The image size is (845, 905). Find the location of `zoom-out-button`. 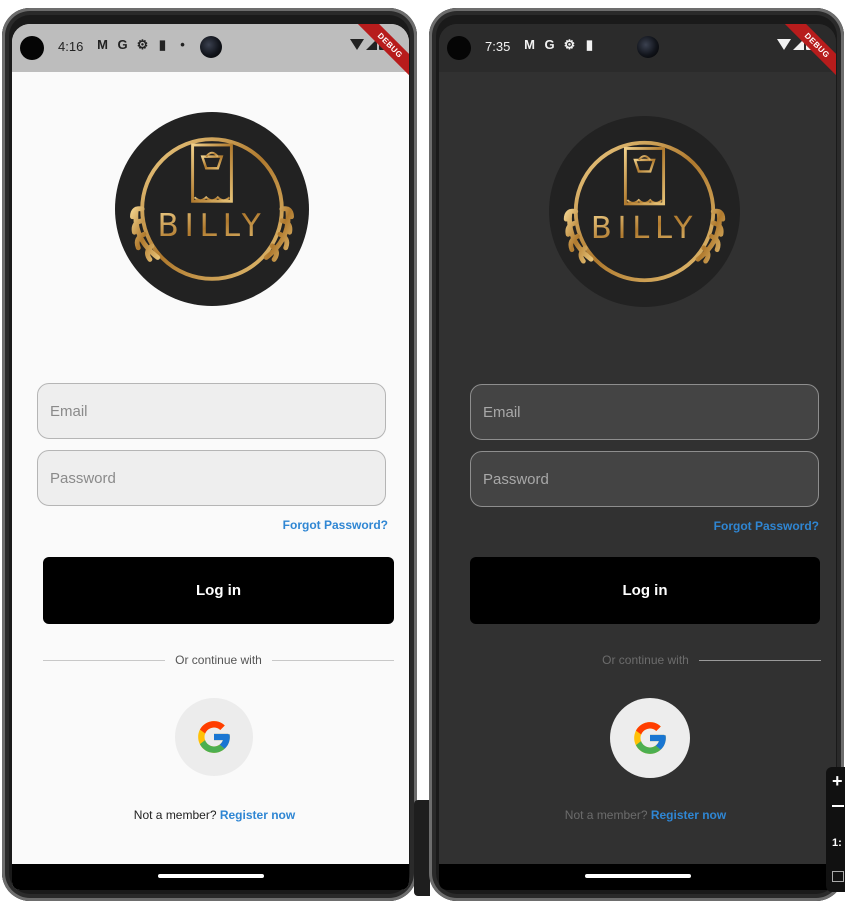

zoom-out-button is located at coordinates (838, 806).